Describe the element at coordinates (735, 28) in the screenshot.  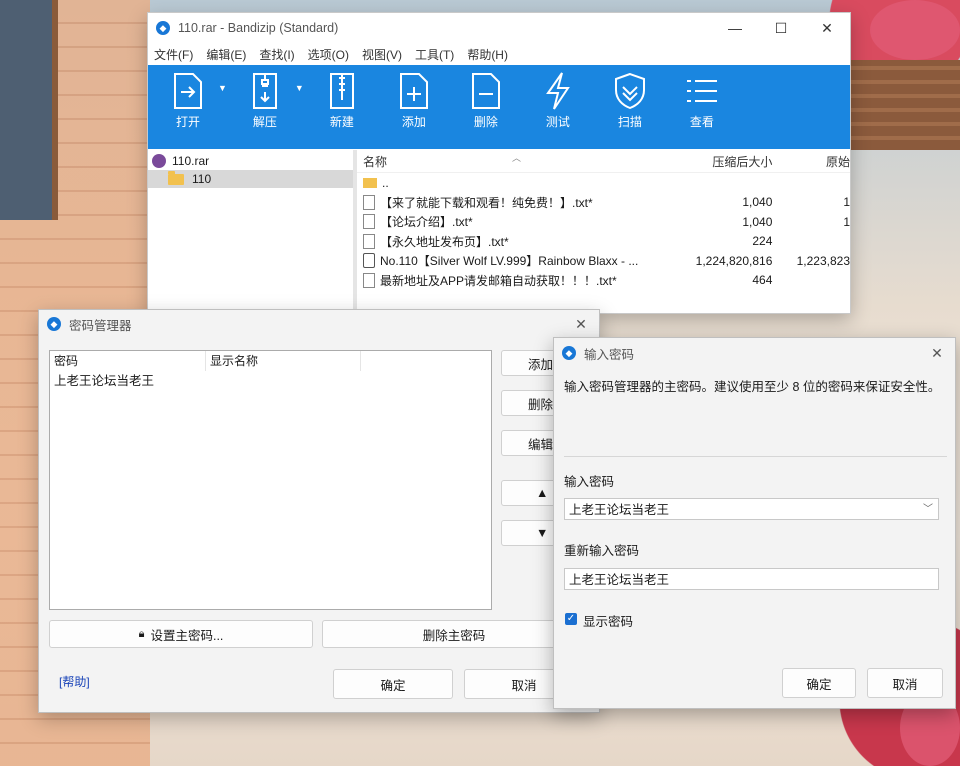
I see `minimize-button: —` at that location.